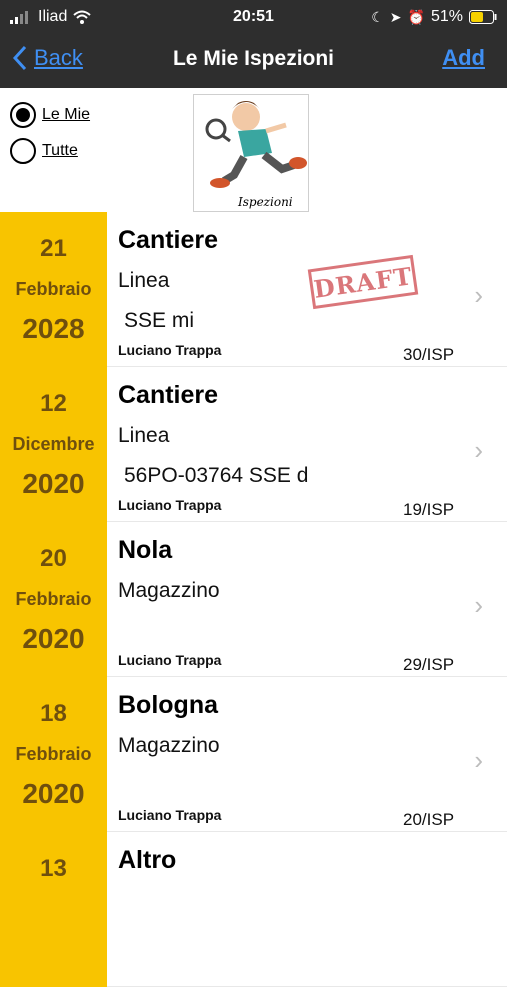 Image resolution: width=507 pixels, height=987 pixels. What do you see at coordinates (429, 509) in the screenshot?
I see `item-code: 19/ISP` at bounding box center [429, 509].